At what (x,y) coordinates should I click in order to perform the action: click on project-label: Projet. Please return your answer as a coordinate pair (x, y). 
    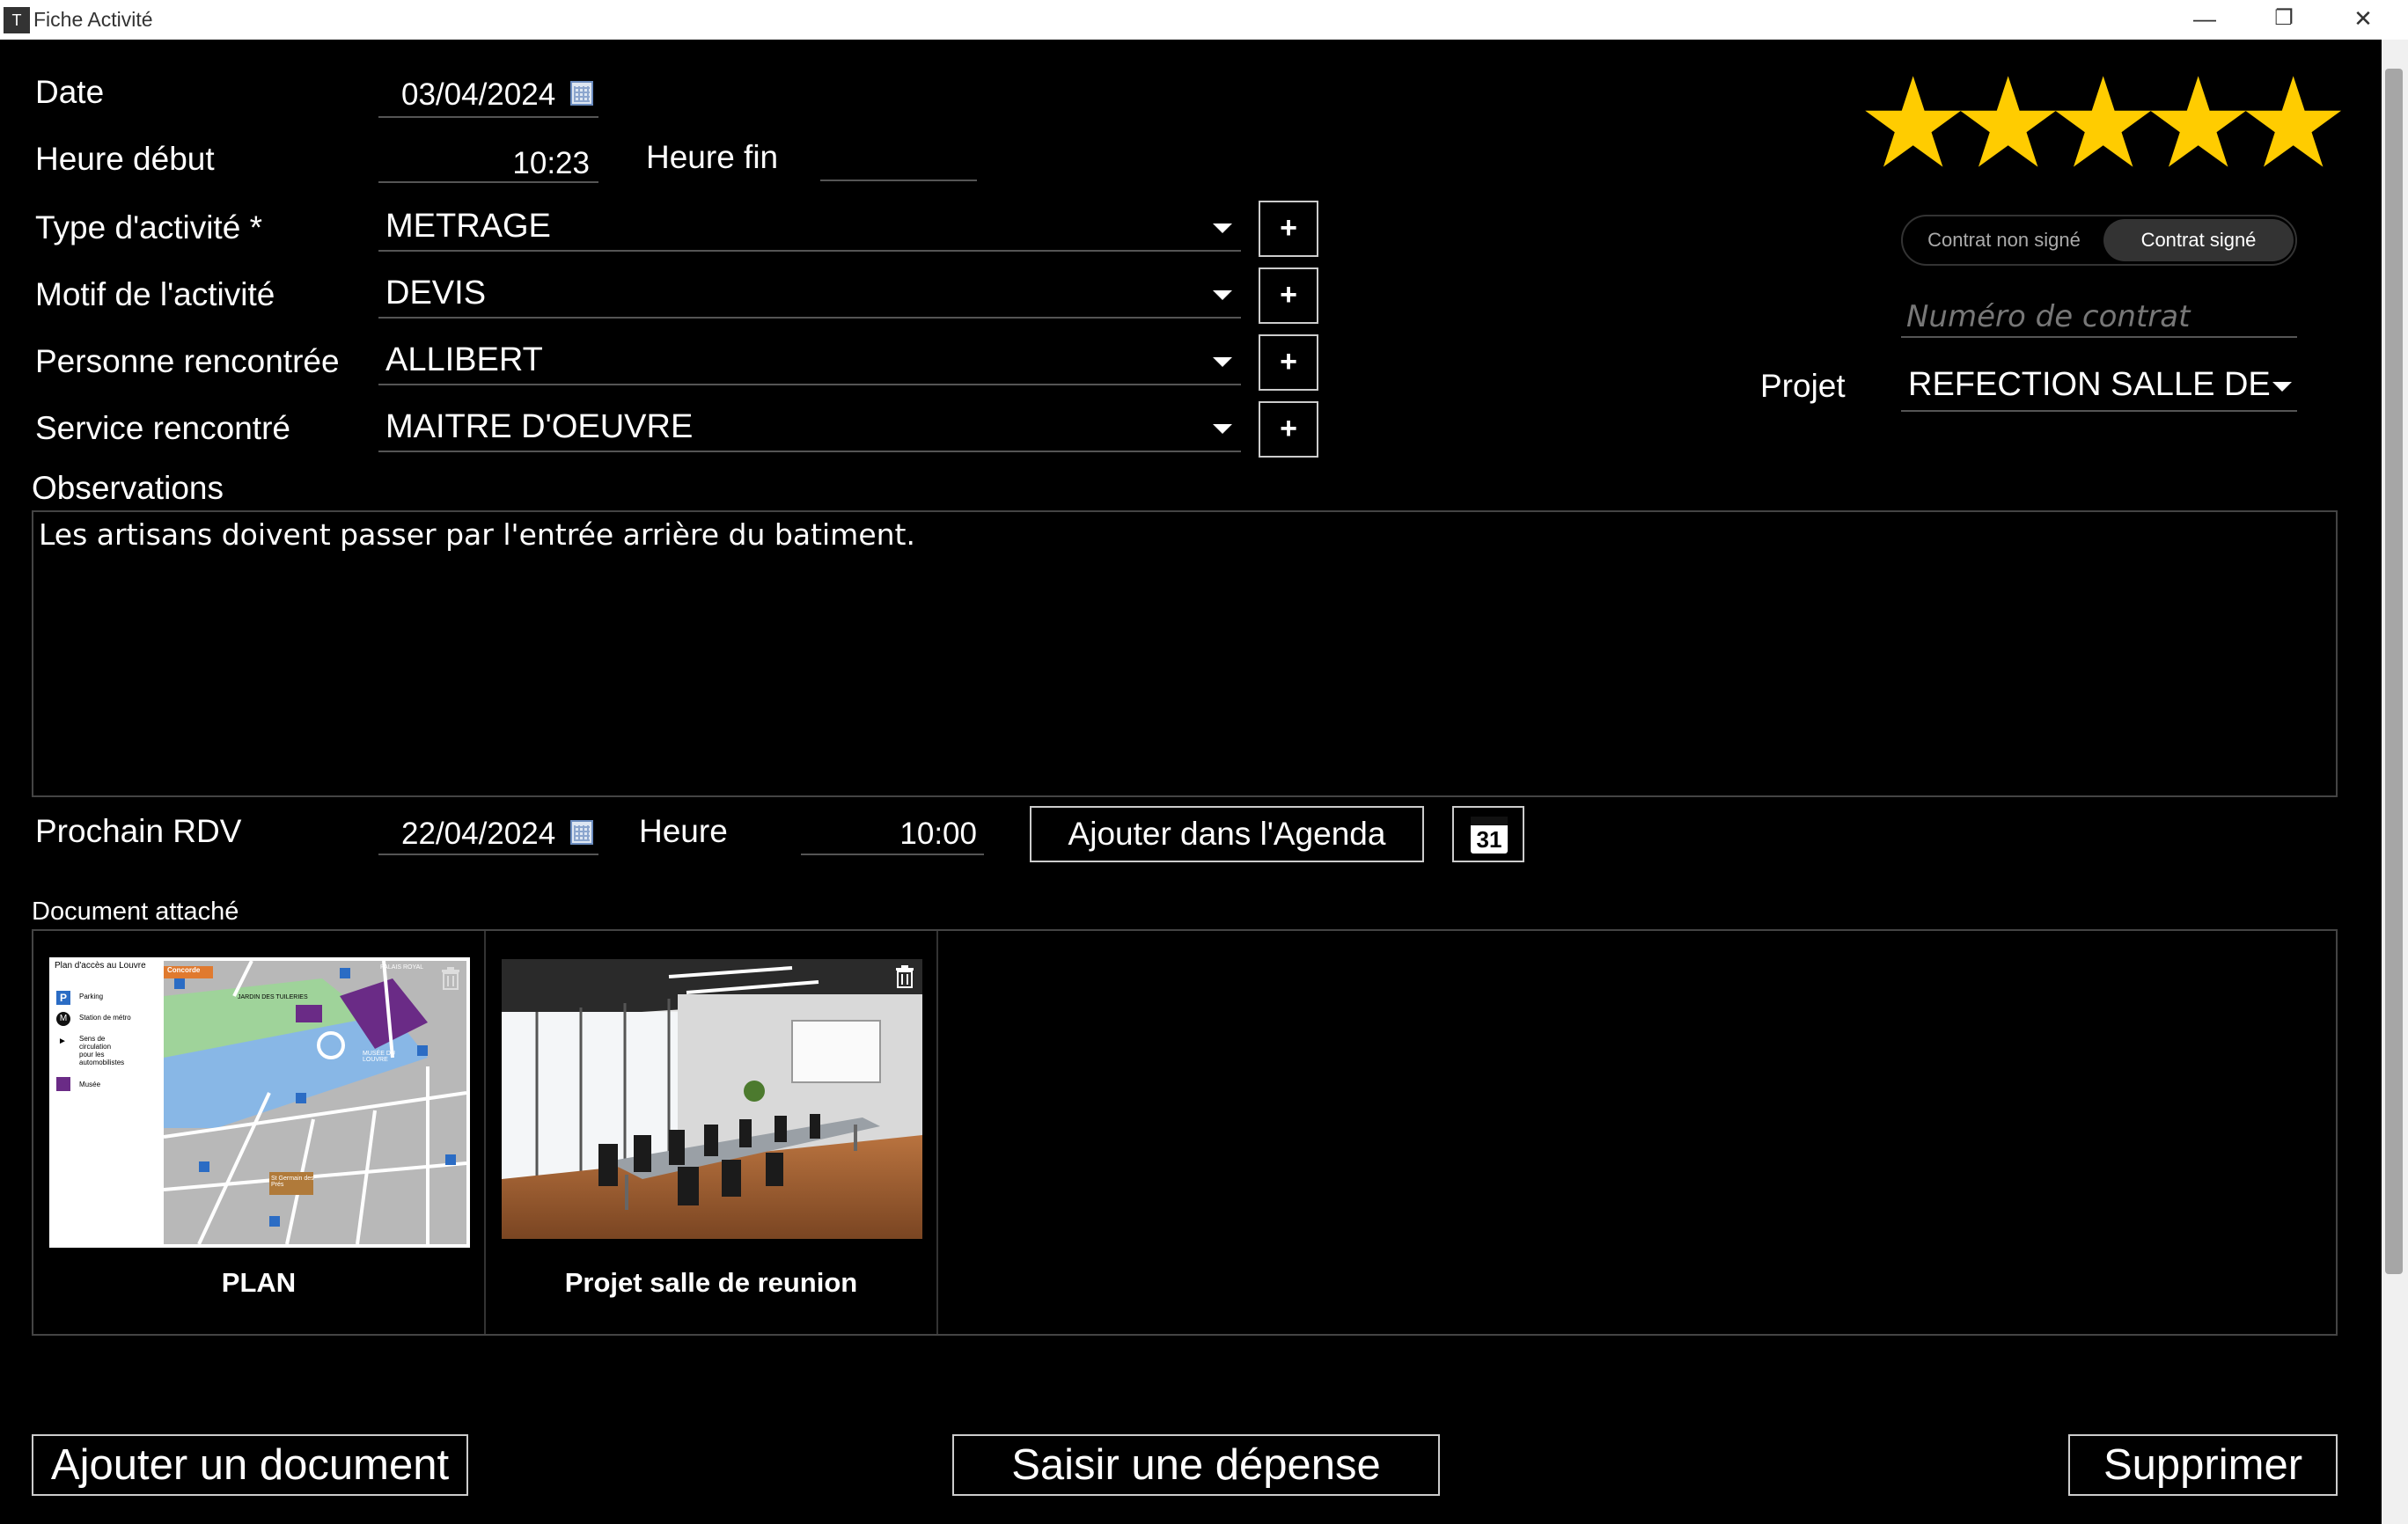
    Looking at the image, I should click on (1803, 386).